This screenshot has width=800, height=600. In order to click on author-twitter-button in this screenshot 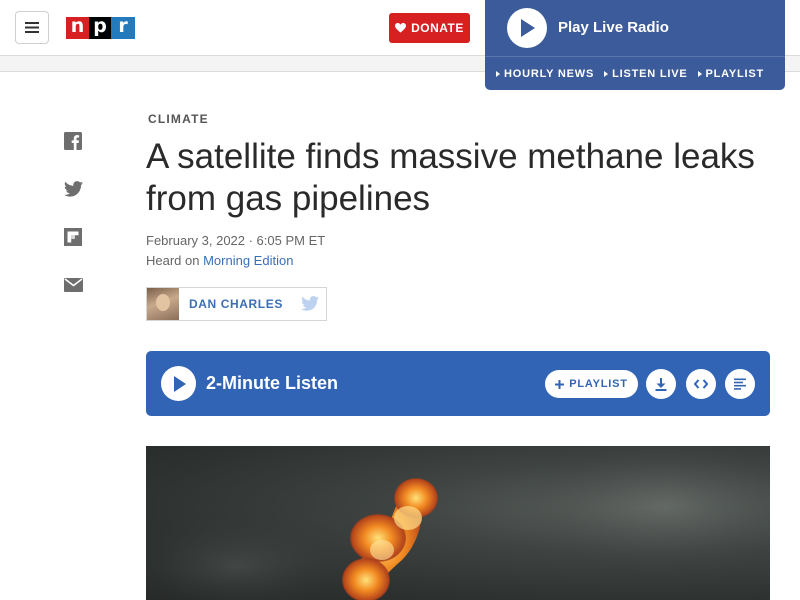, I will do `click(310, 306)`.